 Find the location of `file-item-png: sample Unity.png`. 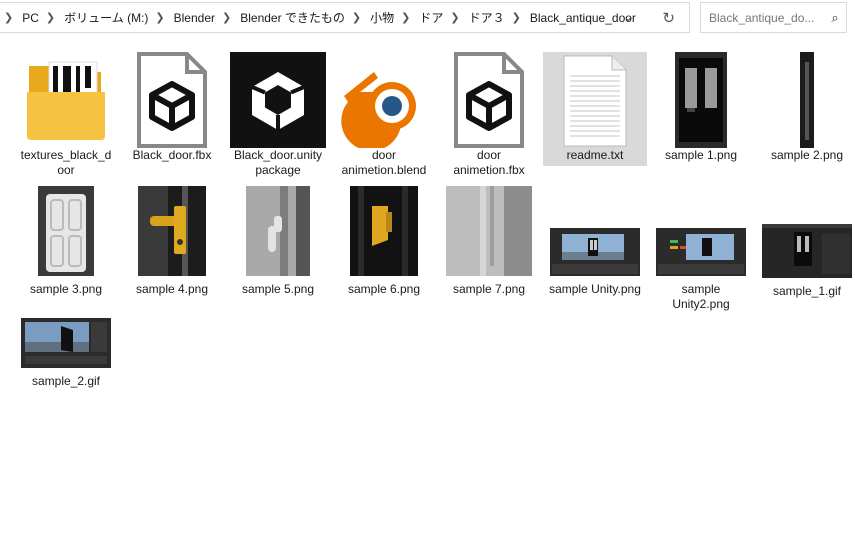

file-item-png: sample Unity.png is located at coordinates (595, 241).